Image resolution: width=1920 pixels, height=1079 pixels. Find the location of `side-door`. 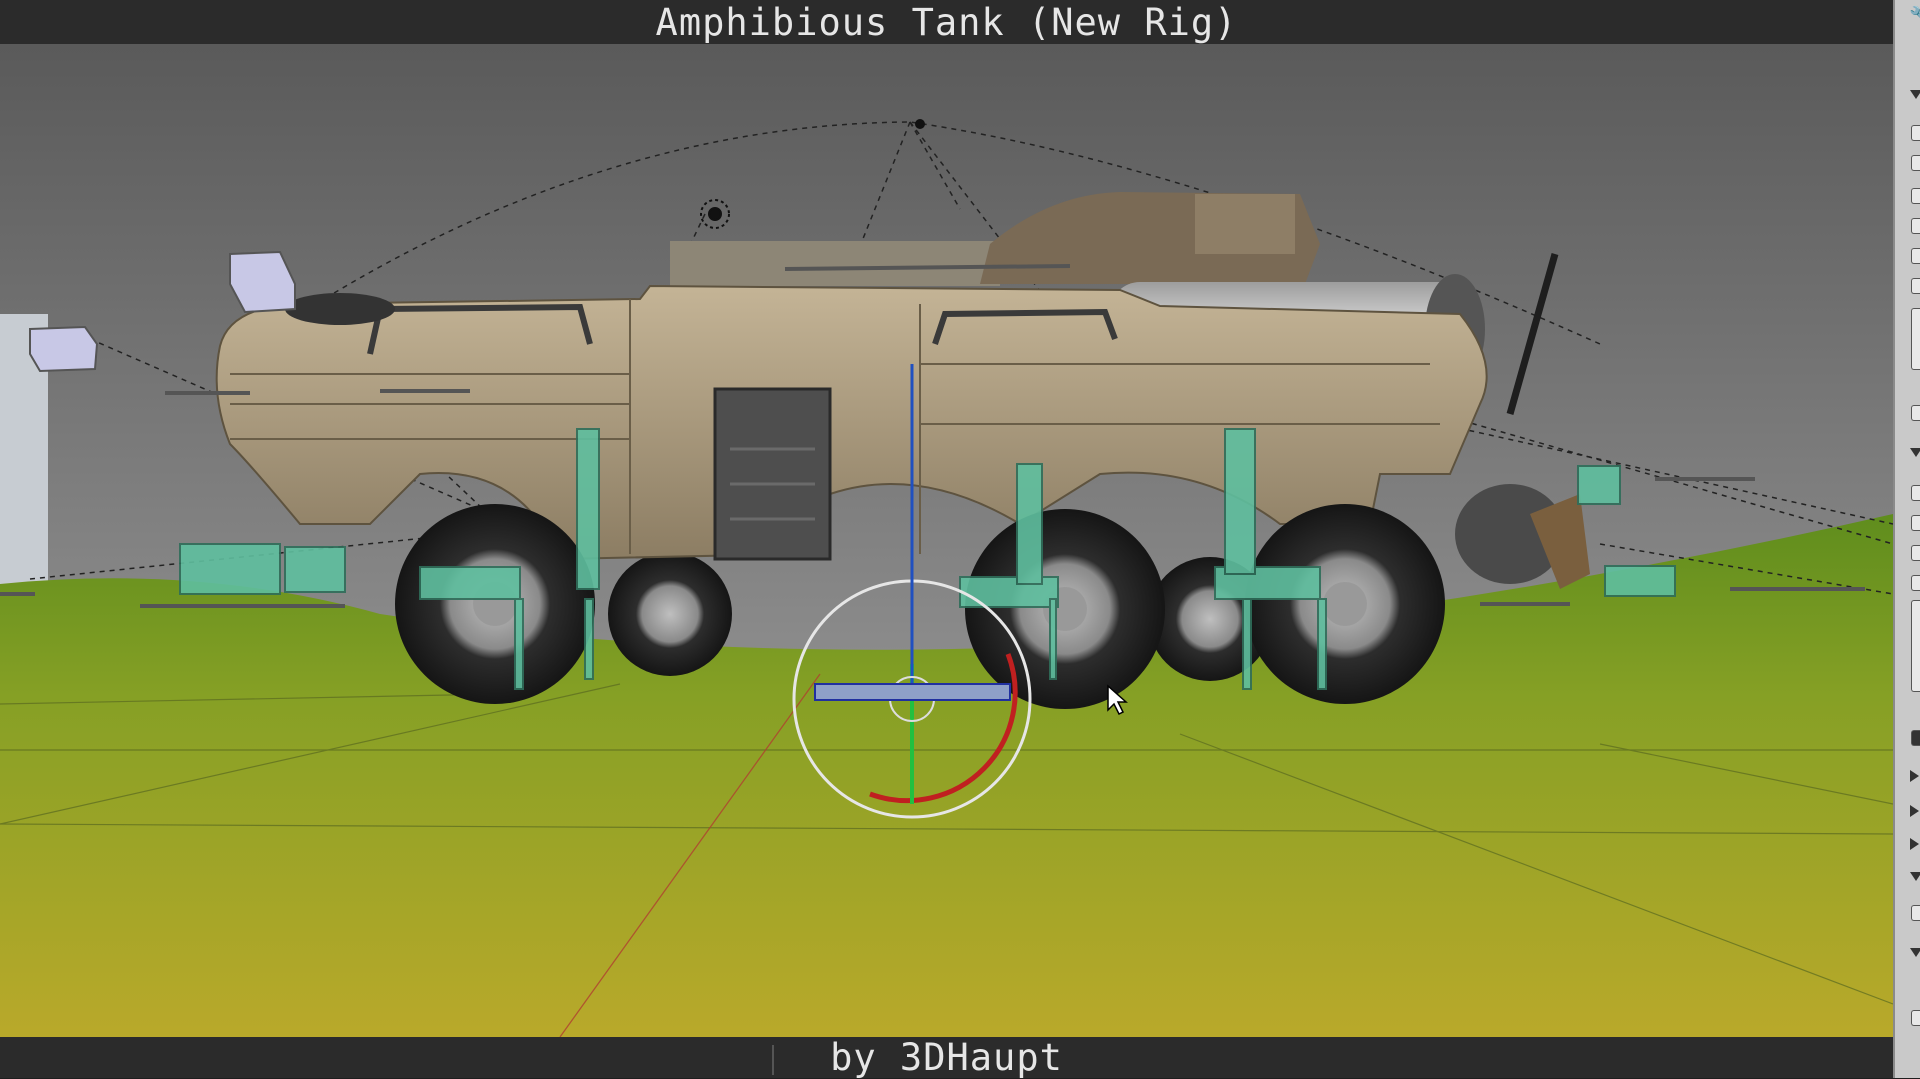

side-door is located at coordinates (772, 474).